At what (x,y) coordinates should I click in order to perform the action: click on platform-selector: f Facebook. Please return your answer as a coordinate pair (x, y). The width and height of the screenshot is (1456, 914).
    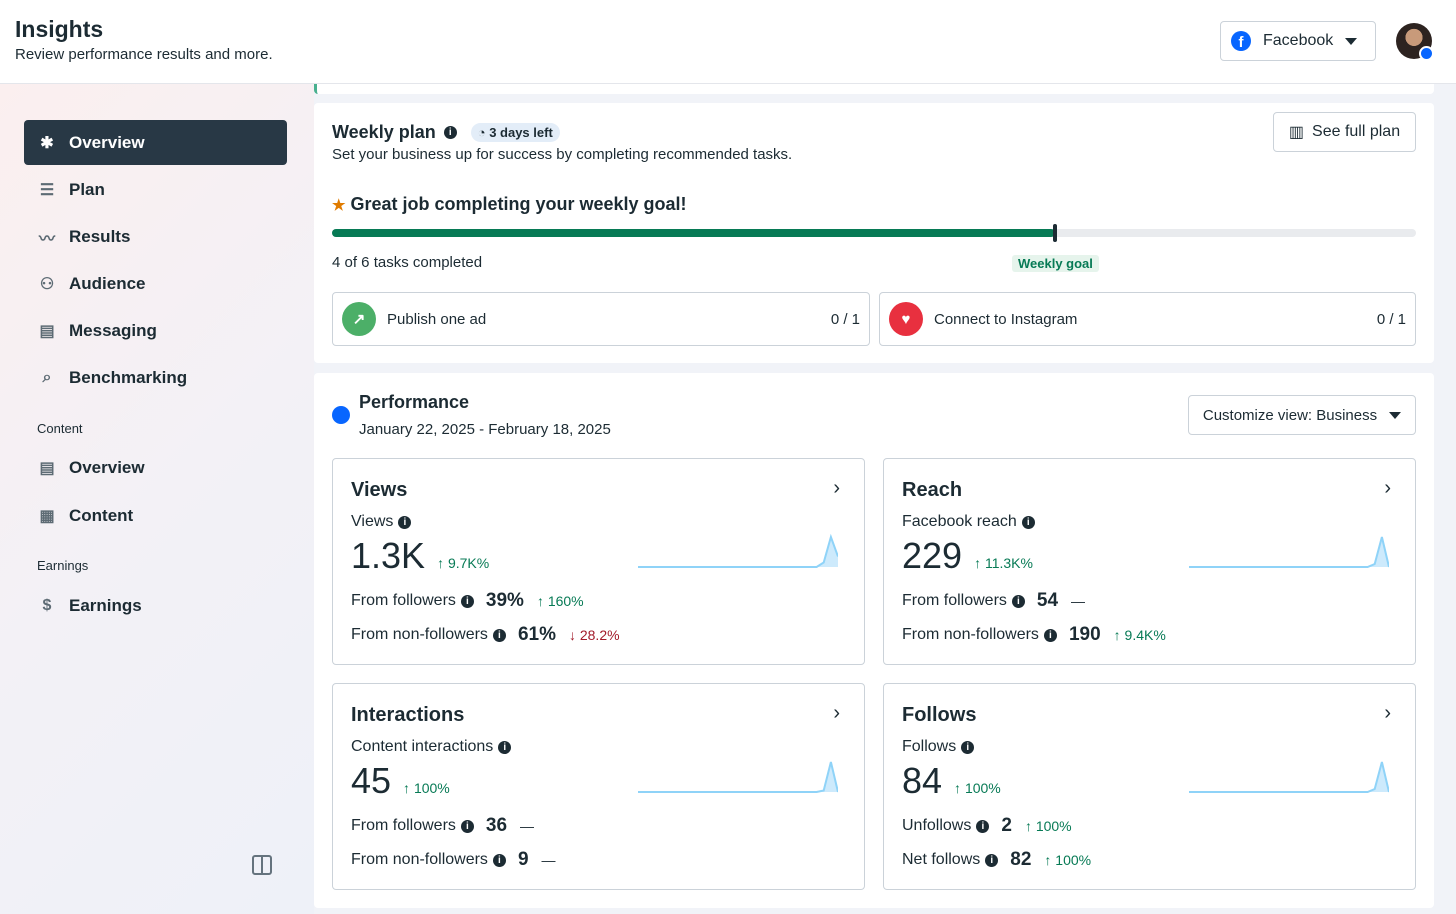
    Looking at the image, I should click on (1298, 41).